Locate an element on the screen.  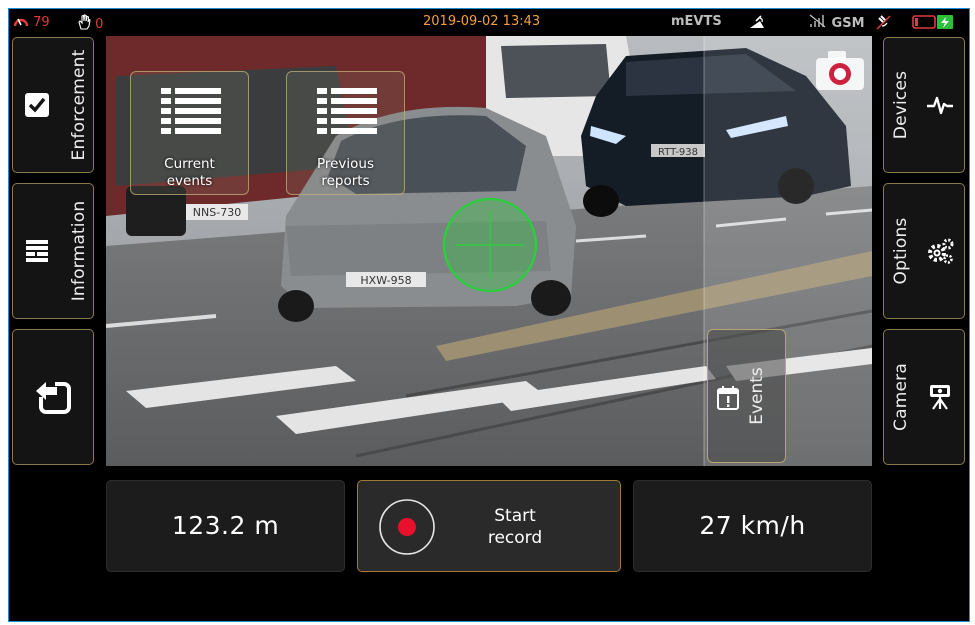
signal-indicator: 79 is located at coordinates (31, 22).